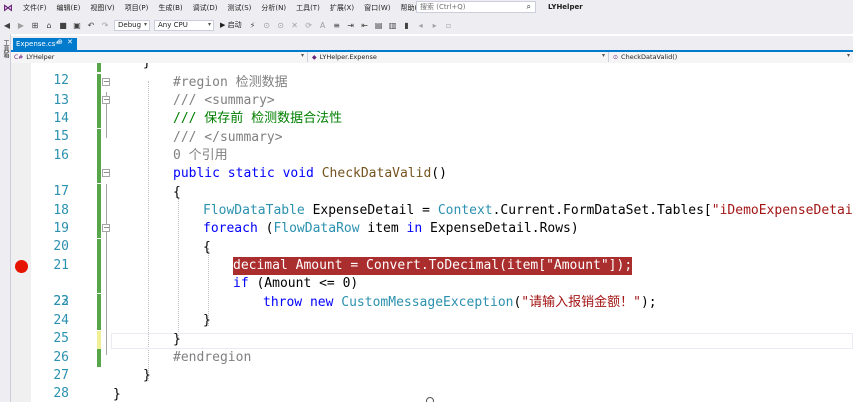 The image size is (853, 402). Describe the element at coordinates (337, 25) in the screenshot. I see `format-icon: ≡` at that location.